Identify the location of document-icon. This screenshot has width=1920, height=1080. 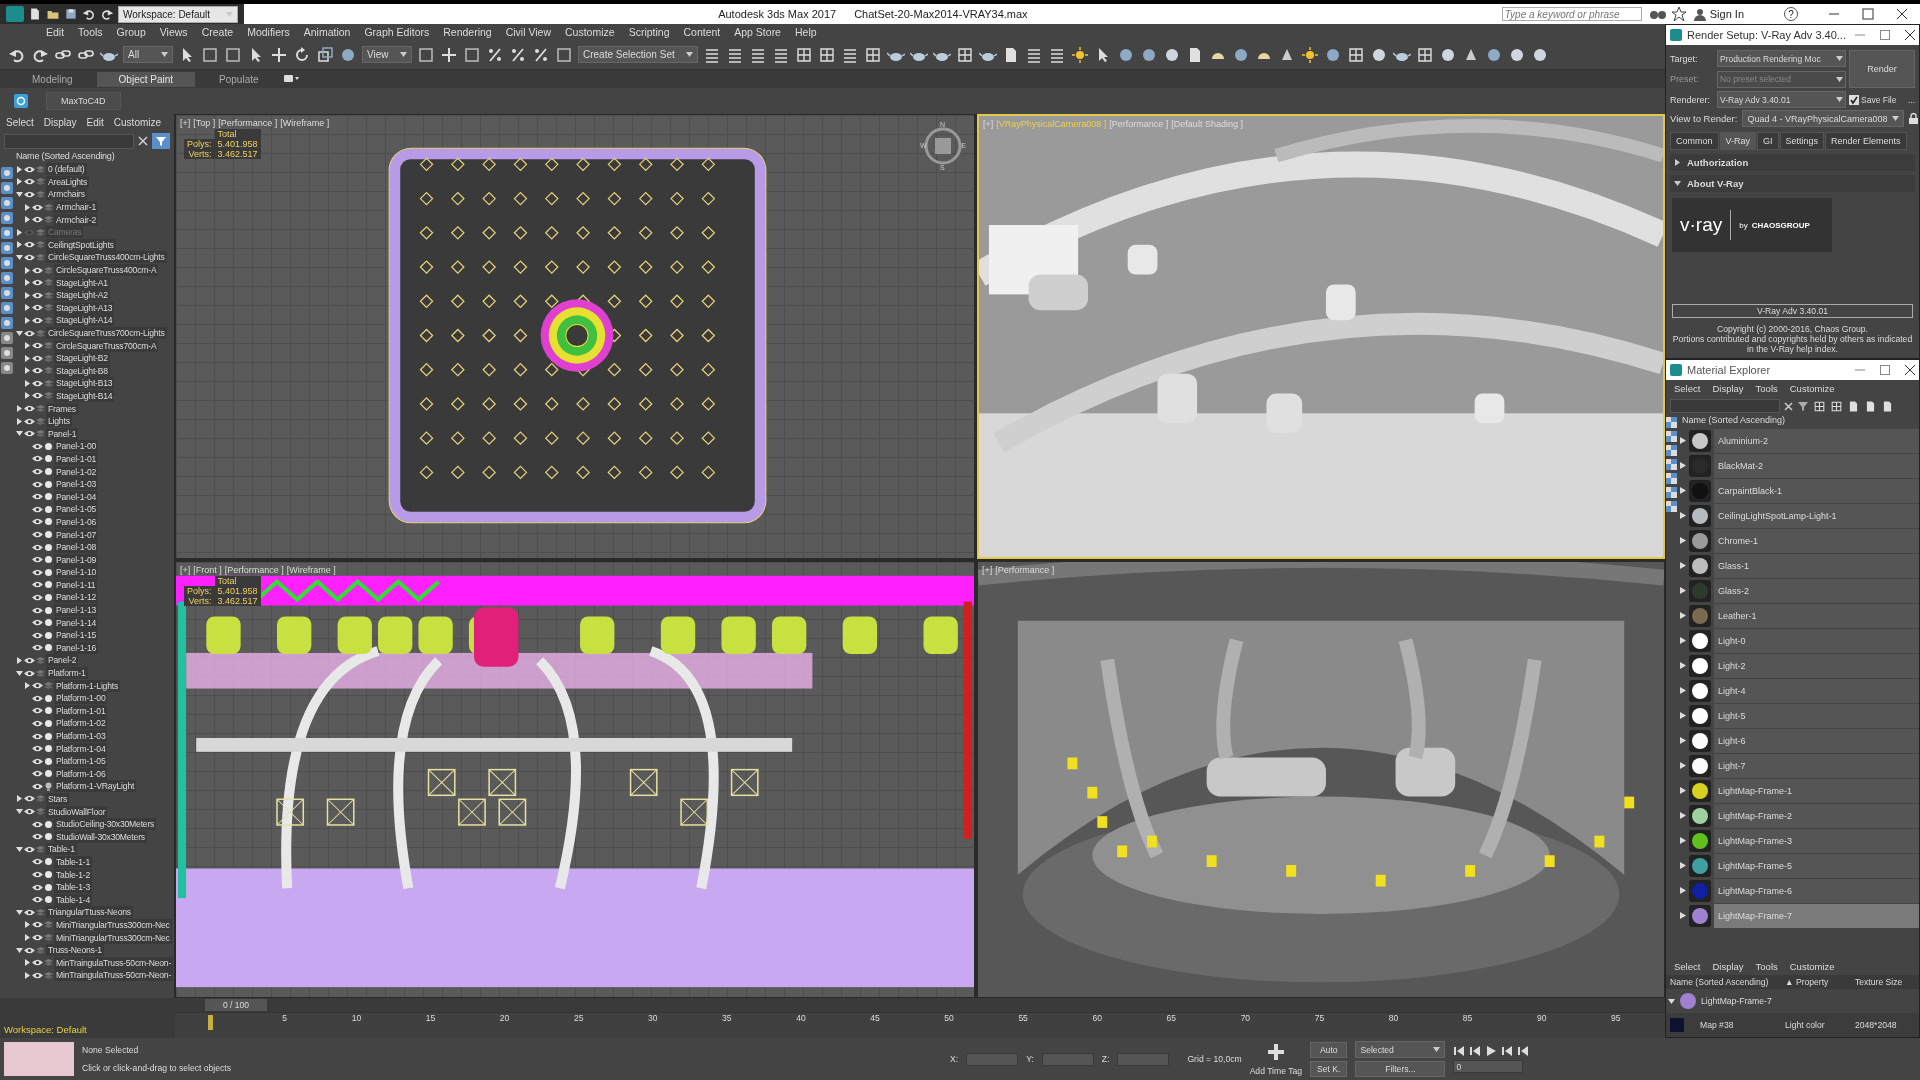
(1887, 406).